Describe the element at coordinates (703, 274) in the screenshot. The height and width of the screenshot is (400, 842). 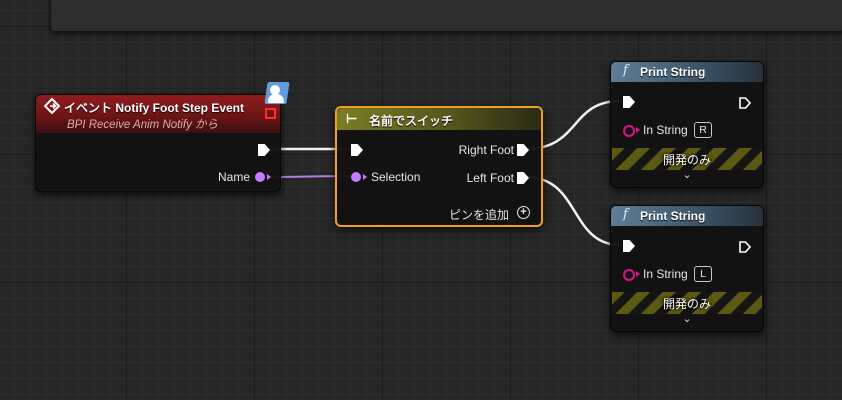
I see `print-left-in-string-field: L` at that location.